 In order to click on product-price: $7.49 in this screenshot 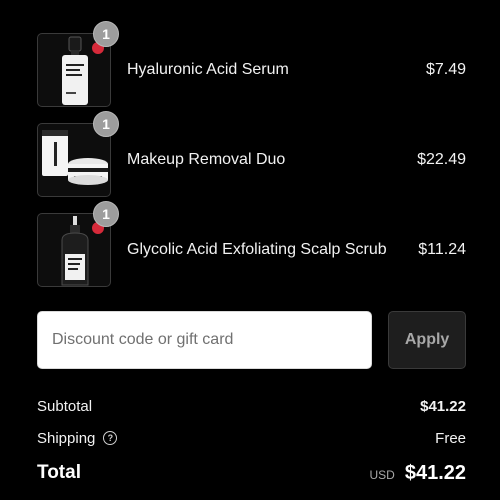, I will do `click(445, 69)`.